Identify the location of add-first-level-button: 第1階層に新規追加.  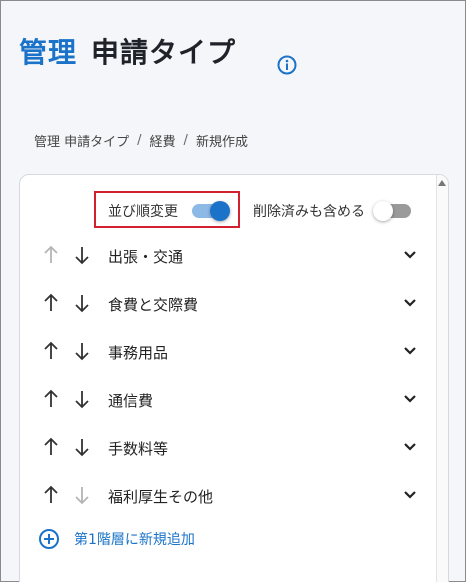
(116, 539).